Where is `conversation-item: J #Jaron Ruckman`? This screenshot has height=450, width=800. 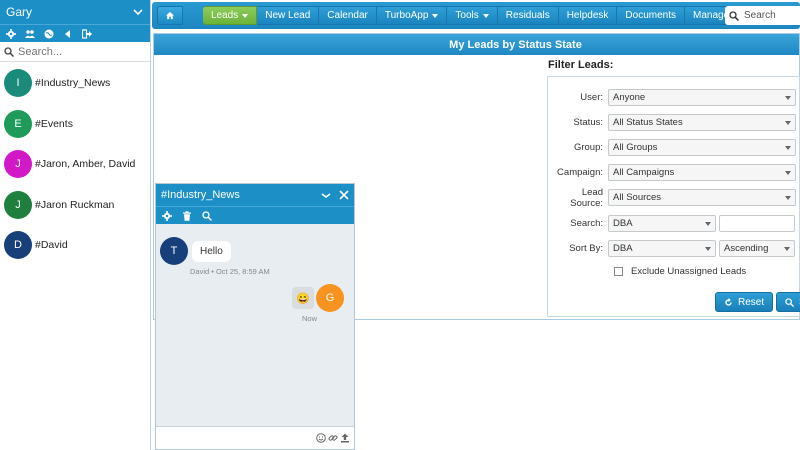 conversation-item: J #Jaron Ruckman is located at coordinates (75, 205).